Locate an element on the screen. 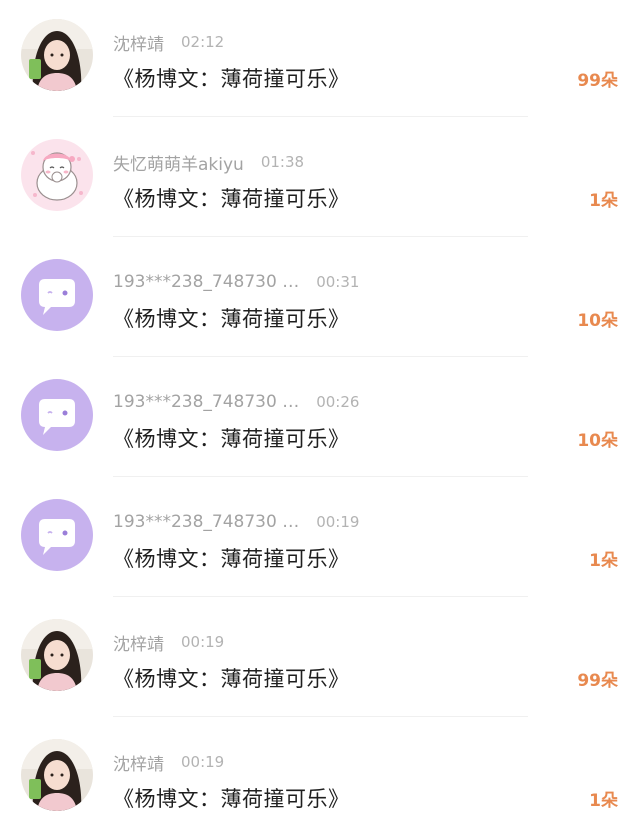 Image resolution: width=640 pixels, height=840 pixels. gift-list-item: 193***238_748730 … 00:26 《杨博文：薄荷撞可乐》 10朵 is located at coordinates (320, 420).